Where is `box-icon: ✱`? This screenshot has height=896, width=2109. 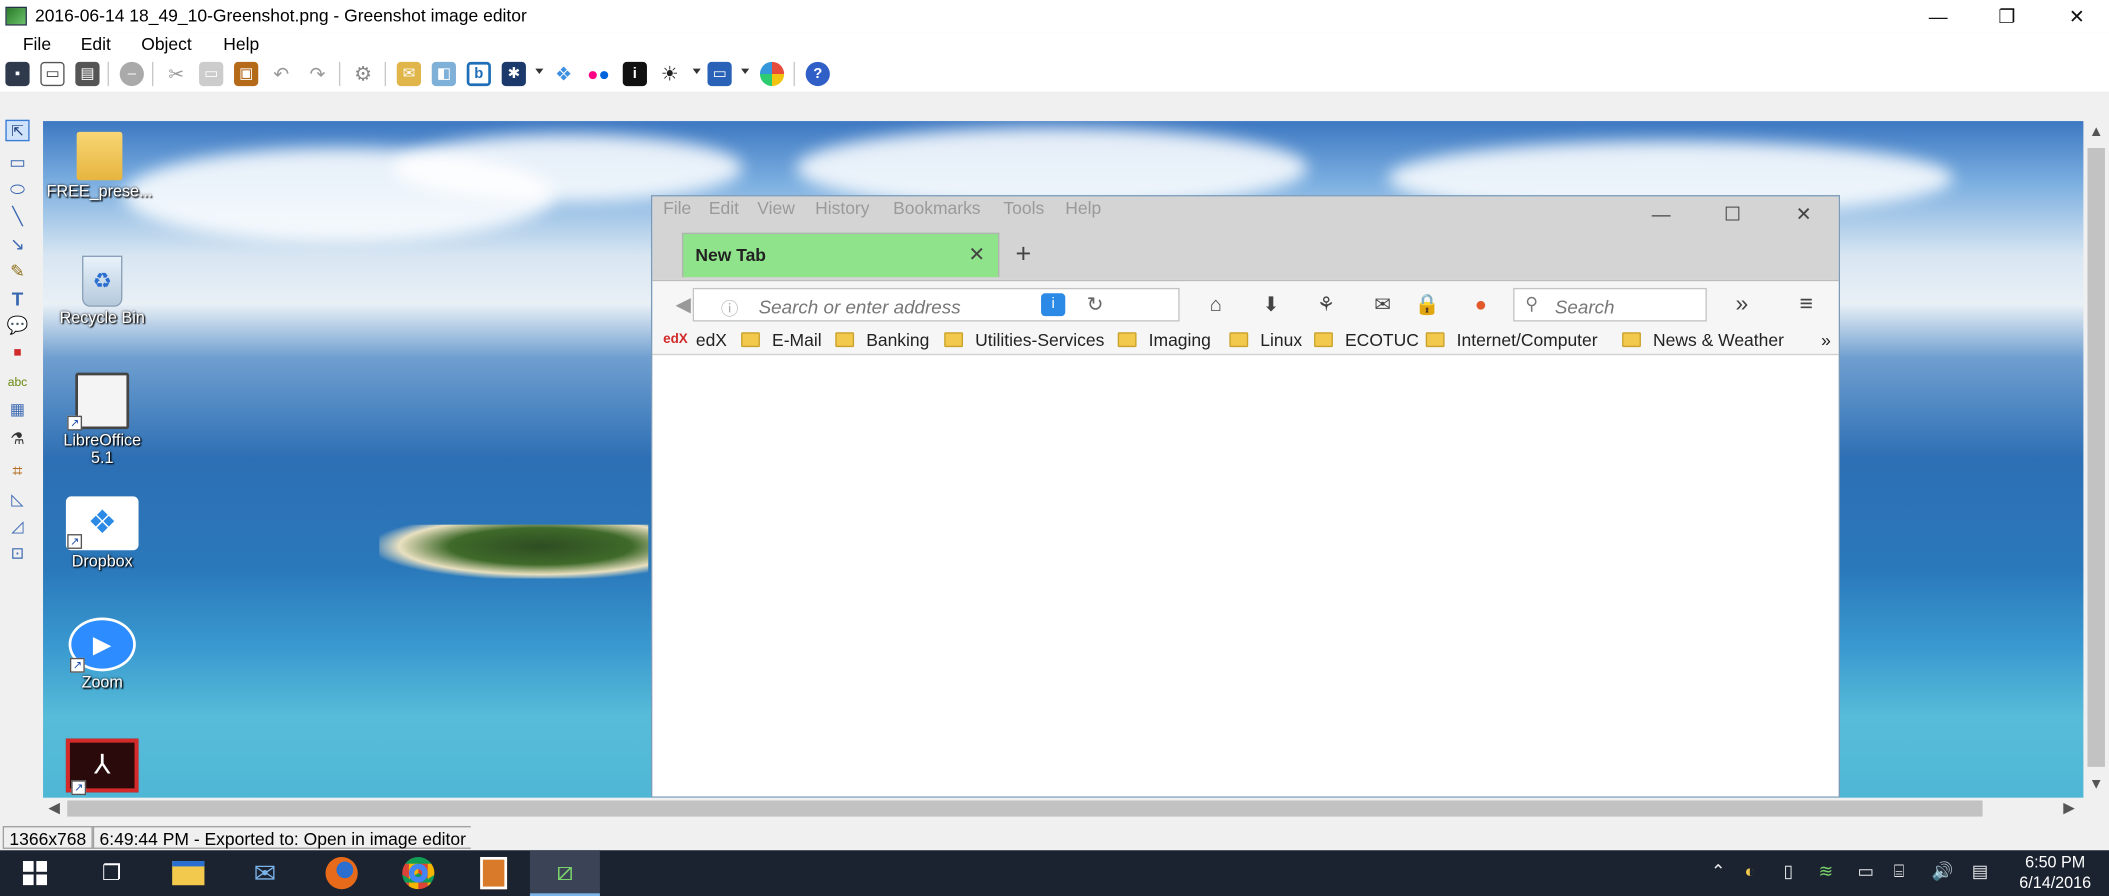 box-icon: ✱ is located at coordinates (513, 74).